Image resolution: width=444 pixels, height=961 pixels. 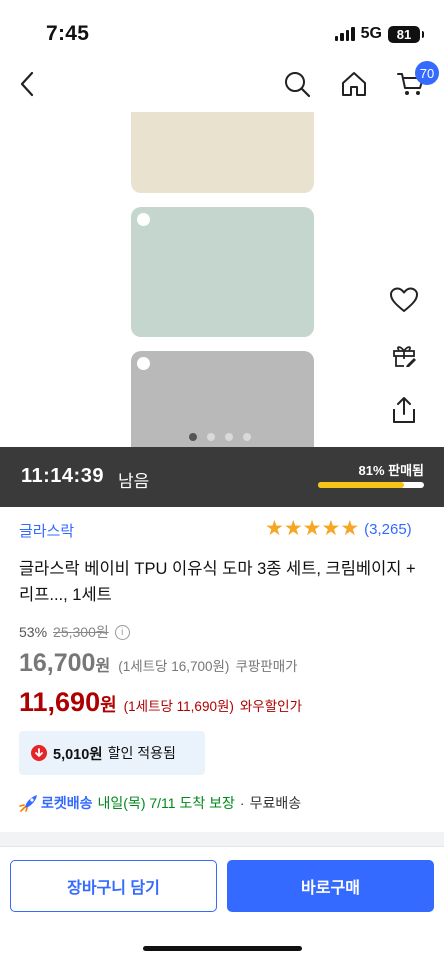 I want to click on battery-level: 81, so click(x=404, y=34).